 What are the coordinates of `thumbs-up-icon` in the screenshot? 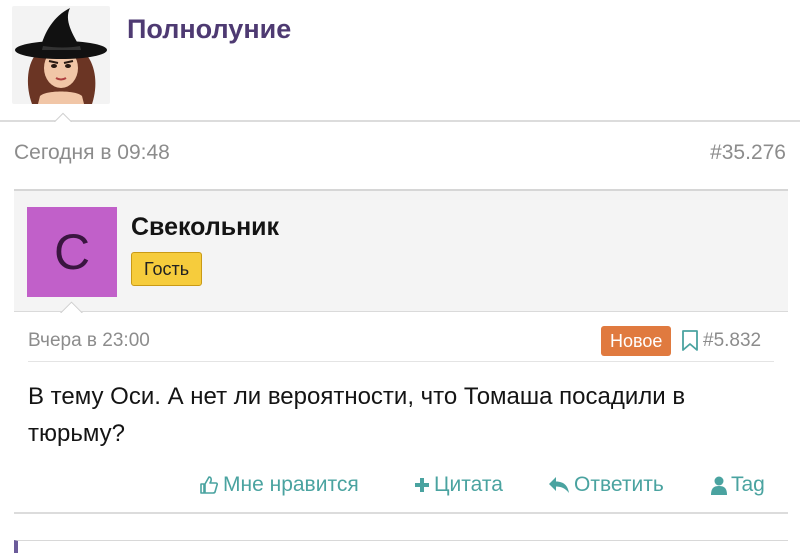 It's located at (209, 485).